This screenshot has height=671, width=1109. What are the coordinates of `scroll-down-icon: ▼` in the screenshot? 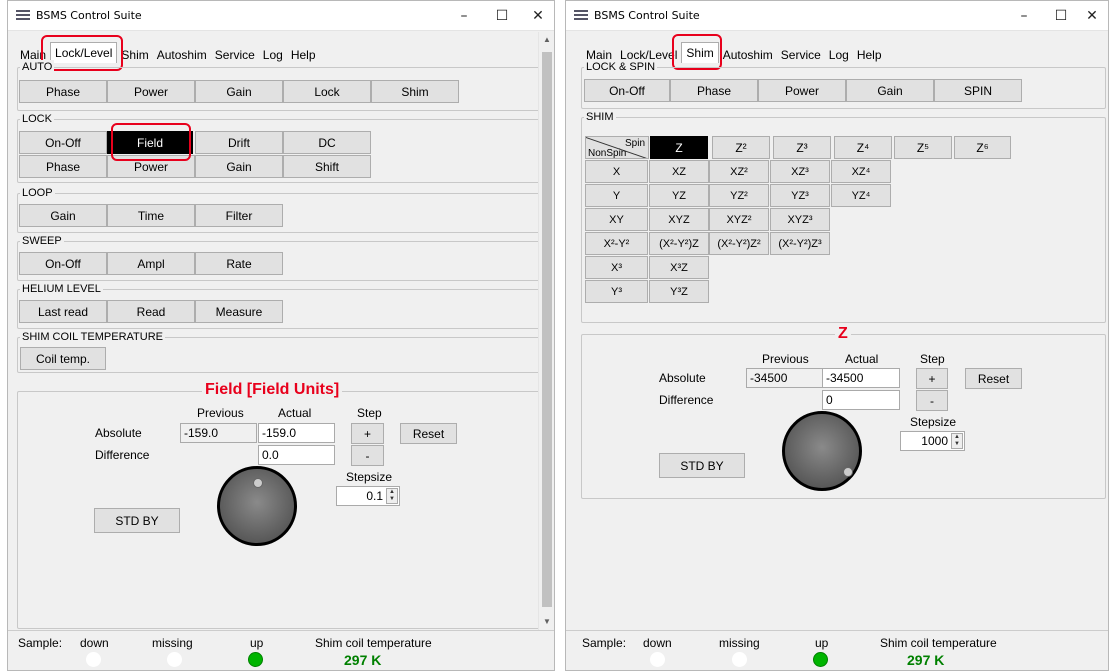 It's located at (546, 622).